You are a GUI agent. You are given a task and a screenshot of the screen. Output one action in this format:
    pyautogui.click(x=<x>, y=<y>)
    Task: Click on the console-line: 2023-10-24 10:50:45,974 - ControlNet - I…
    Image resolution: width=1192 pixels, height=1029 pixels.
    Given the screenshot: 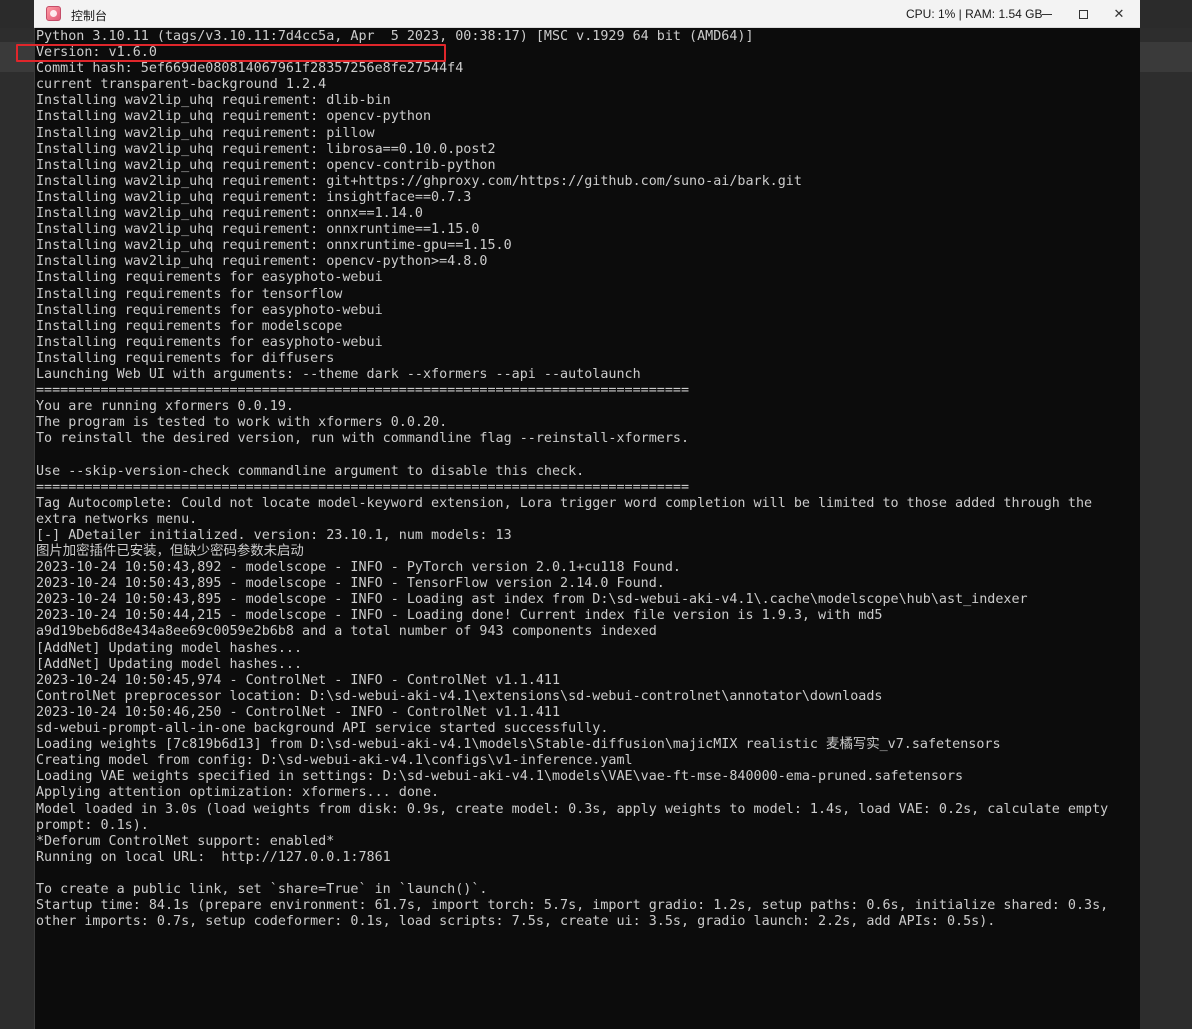 What is the action you would take?
    pyautogui.click(x=298, y=680)
    